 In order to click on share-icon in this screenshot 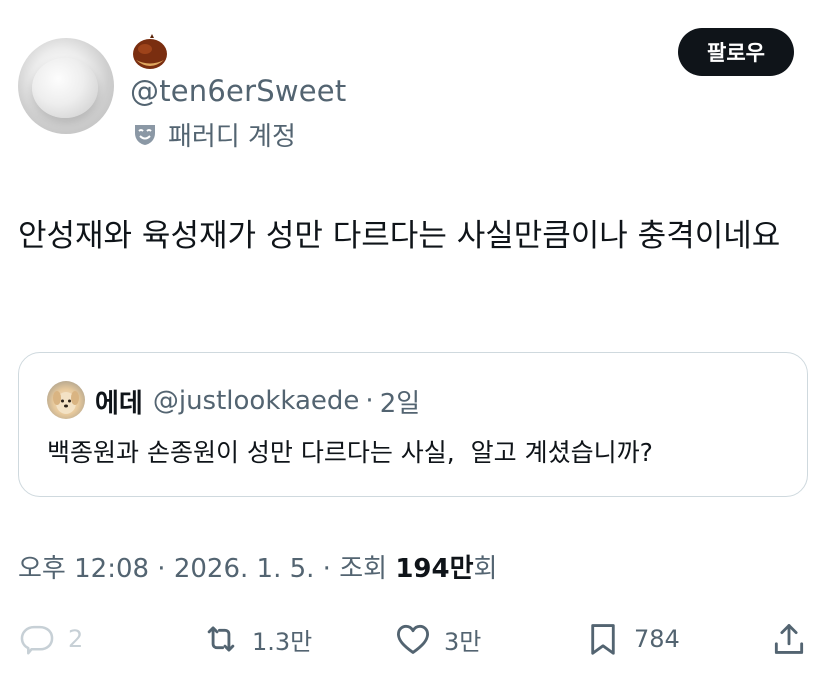, I will do `click(789, 639)`.